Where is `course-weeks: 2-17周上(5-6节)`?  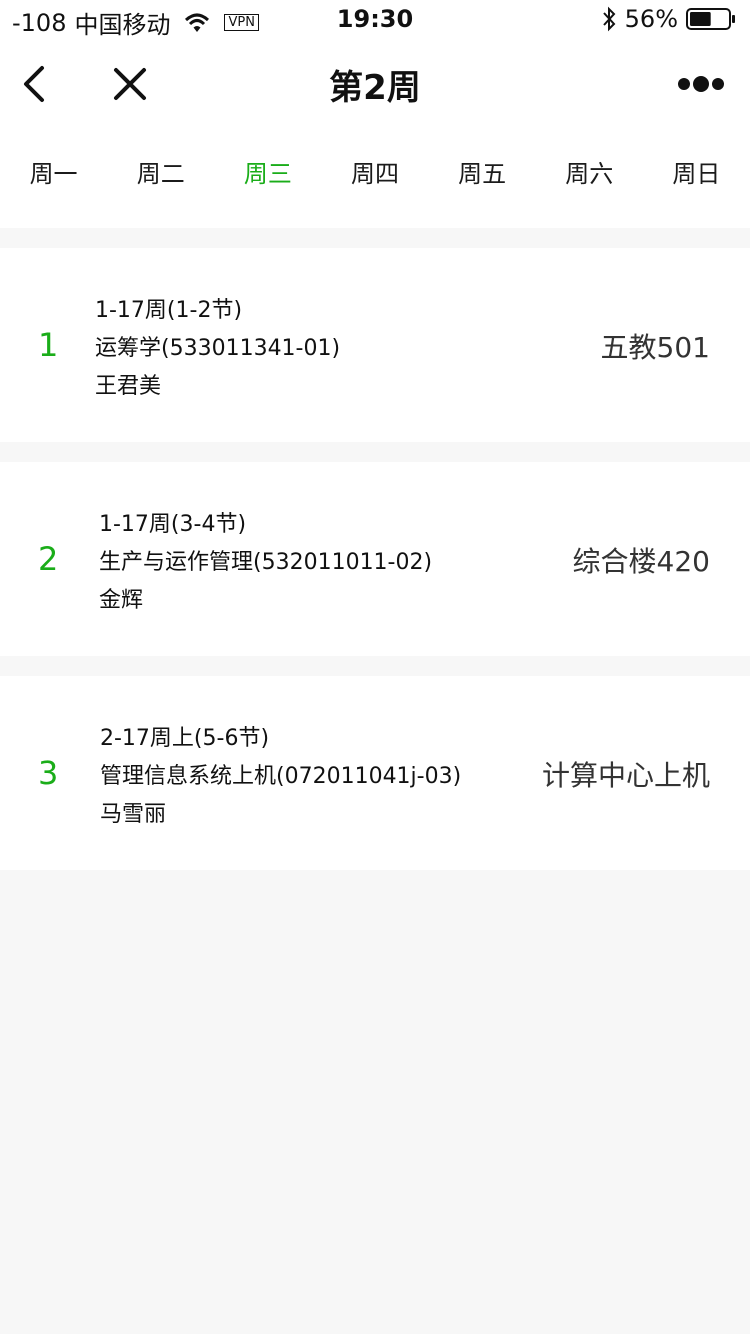
course-weeks: 2-17周上(5-6节) is located at coordinates (185, 738).